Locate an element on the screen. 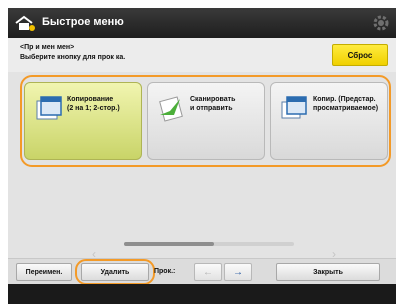 This screenshot has height=304, width=404. scan-send-icon is located at coordinates (171, 109).